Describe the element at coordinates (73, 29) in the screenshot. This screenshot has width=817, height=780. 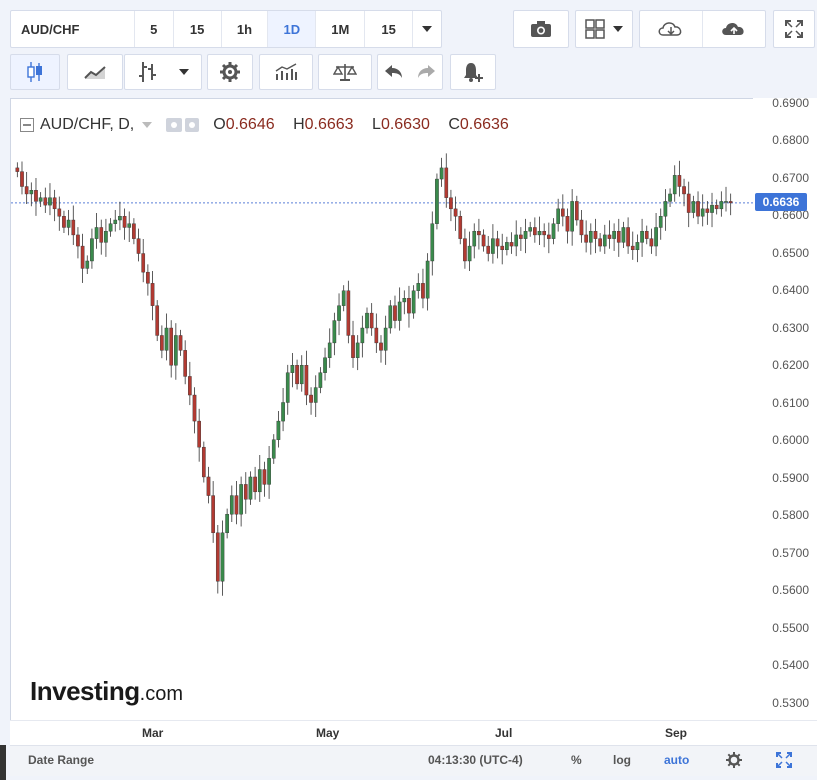
I see `symbol-search: AUD/CHF` at that location.